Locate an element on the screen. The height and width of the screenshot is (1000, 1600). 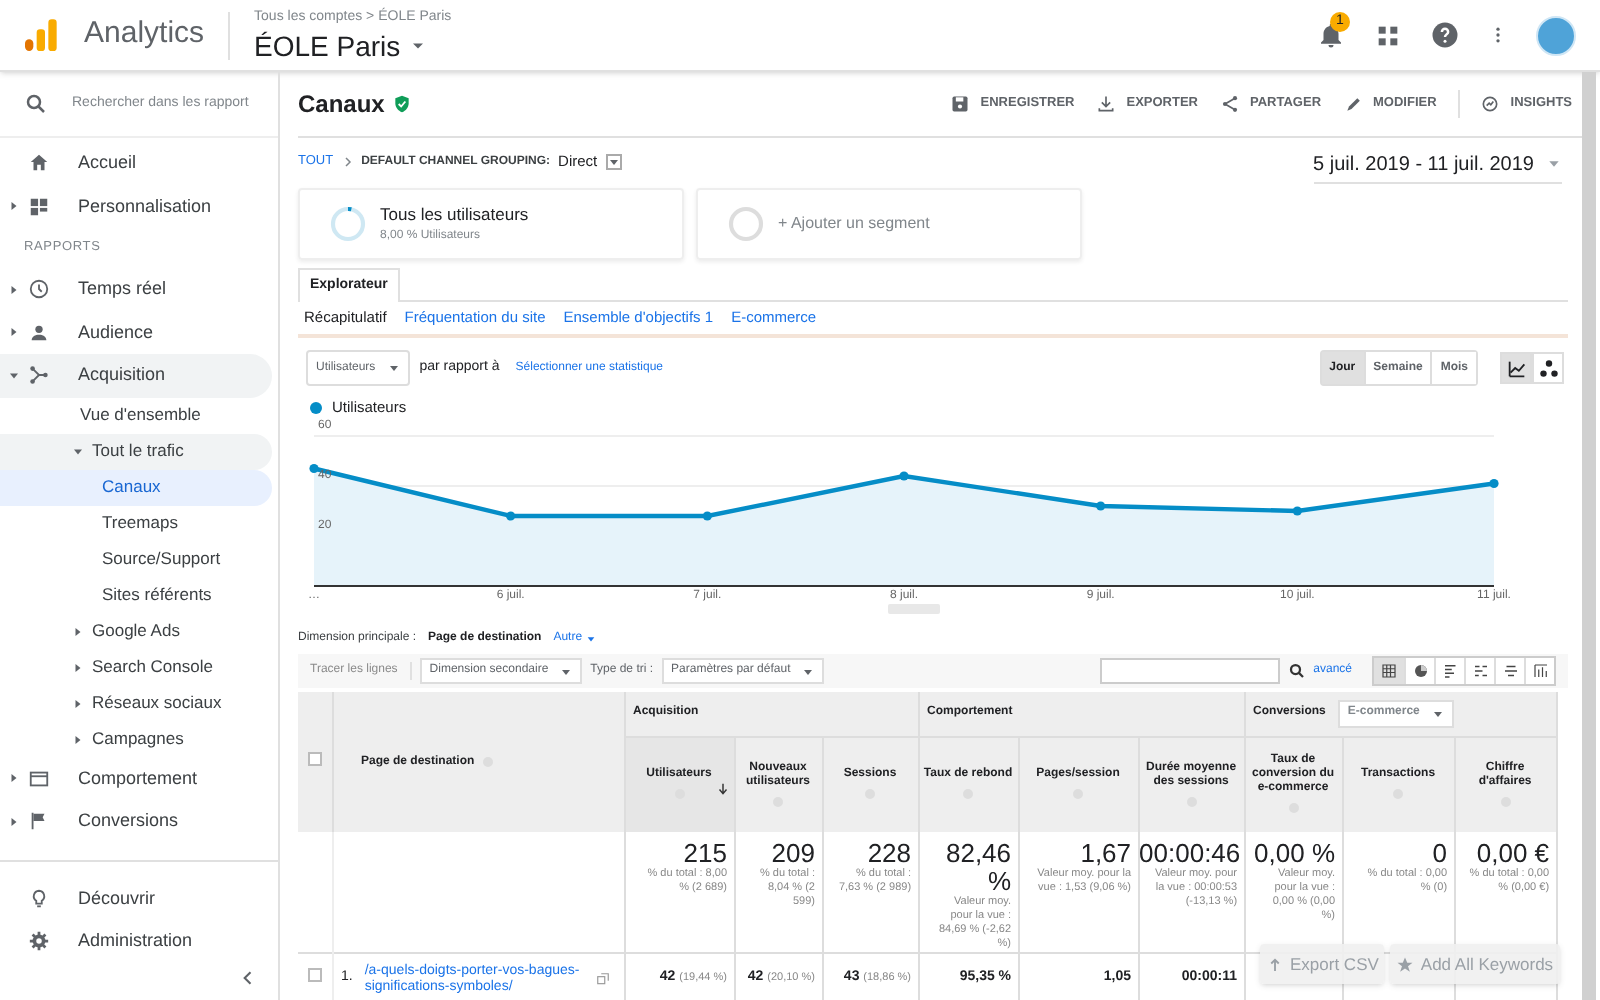
sidebar-item: Accueil is located at coordinates (136, 163).